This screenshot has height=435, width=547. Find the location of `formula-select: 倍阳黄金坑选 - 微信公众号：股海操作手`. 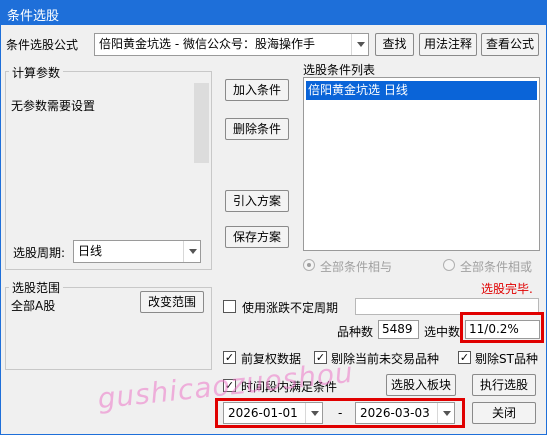

formula-select: 倍阳黄金坑选 - 微信公众号：股海操作手 is located at coordinates (231, 44).